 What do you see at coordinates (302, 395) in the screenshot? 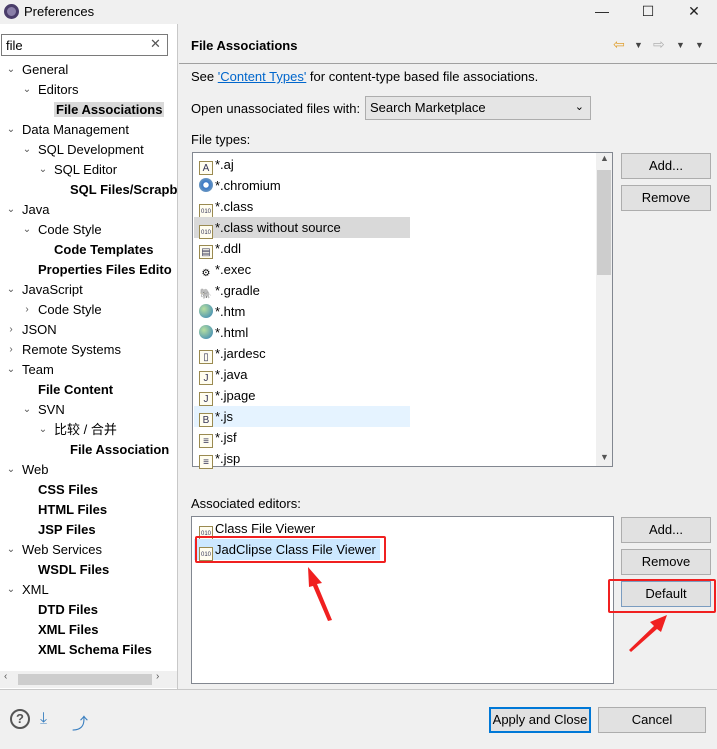
I see `list-item: J *.jpage` at bounding box center [302, 395].